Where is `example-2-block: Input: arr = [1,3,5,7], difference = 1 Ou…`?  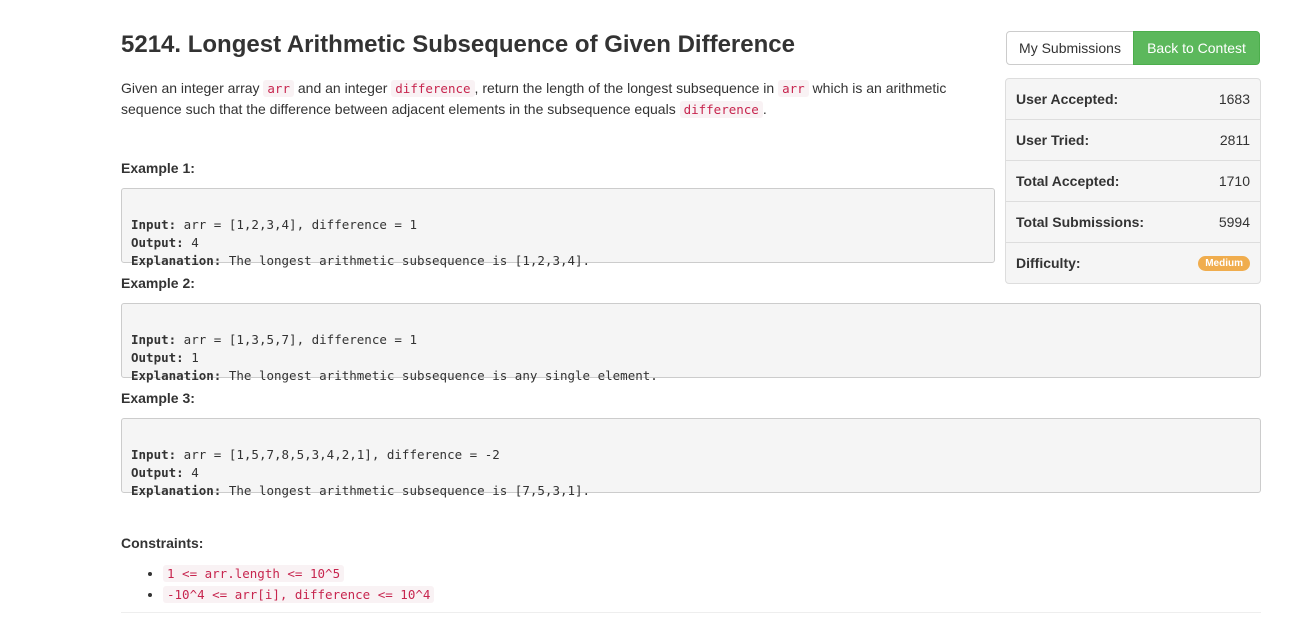
example-2-block: Input: arr = [1,3,5,7], difference = 1 Ou… is located at coordinates (691, 343).